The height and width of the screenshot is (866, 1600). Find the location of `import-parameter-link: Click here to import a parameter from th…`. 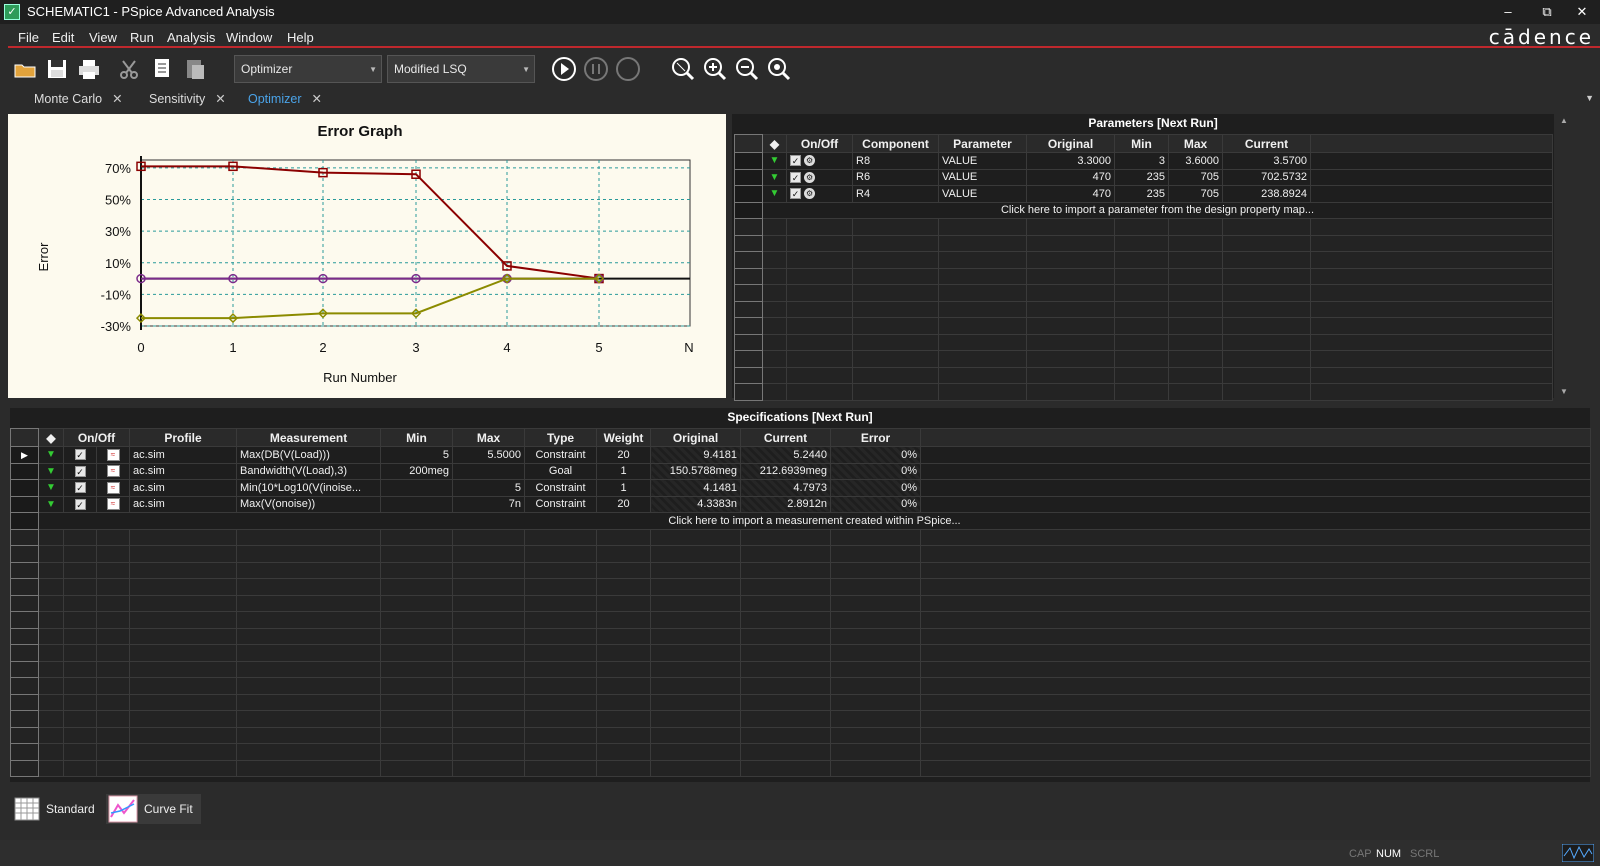

import-parameter-link: Click here to import a parameter from th… is located at coordinates (1157, 210).